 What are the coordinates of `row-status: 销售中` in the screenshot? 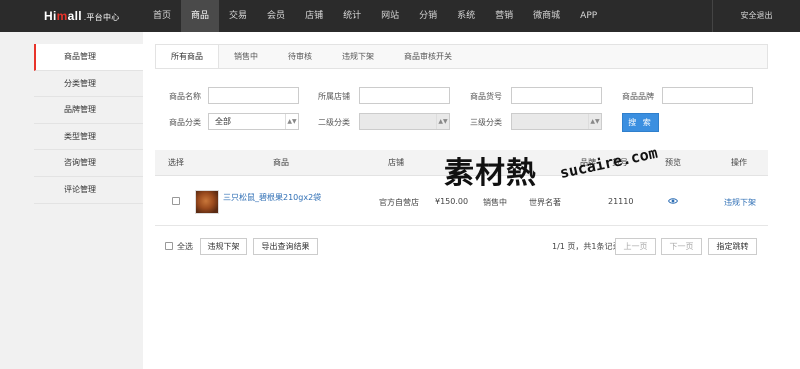 It's located at (495, 202).